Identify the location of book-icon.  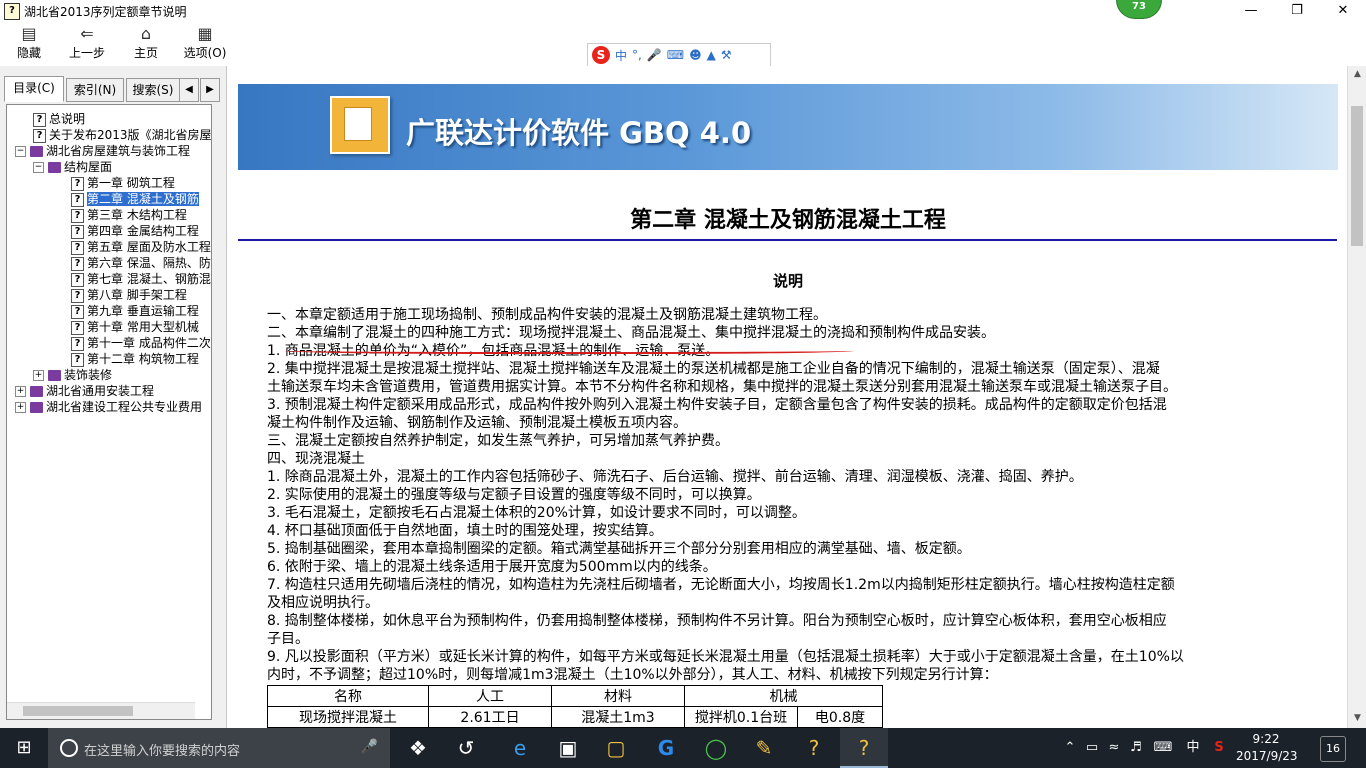
(36, 391).